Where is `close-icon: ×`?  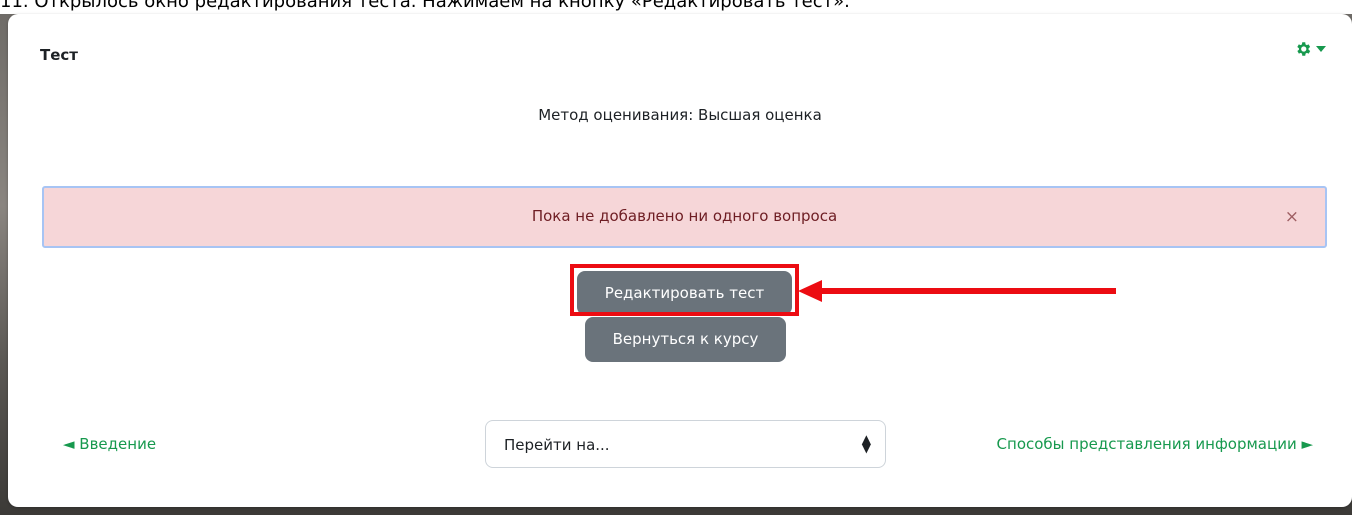 close-icon: × is located at coordinates (1292, 217).